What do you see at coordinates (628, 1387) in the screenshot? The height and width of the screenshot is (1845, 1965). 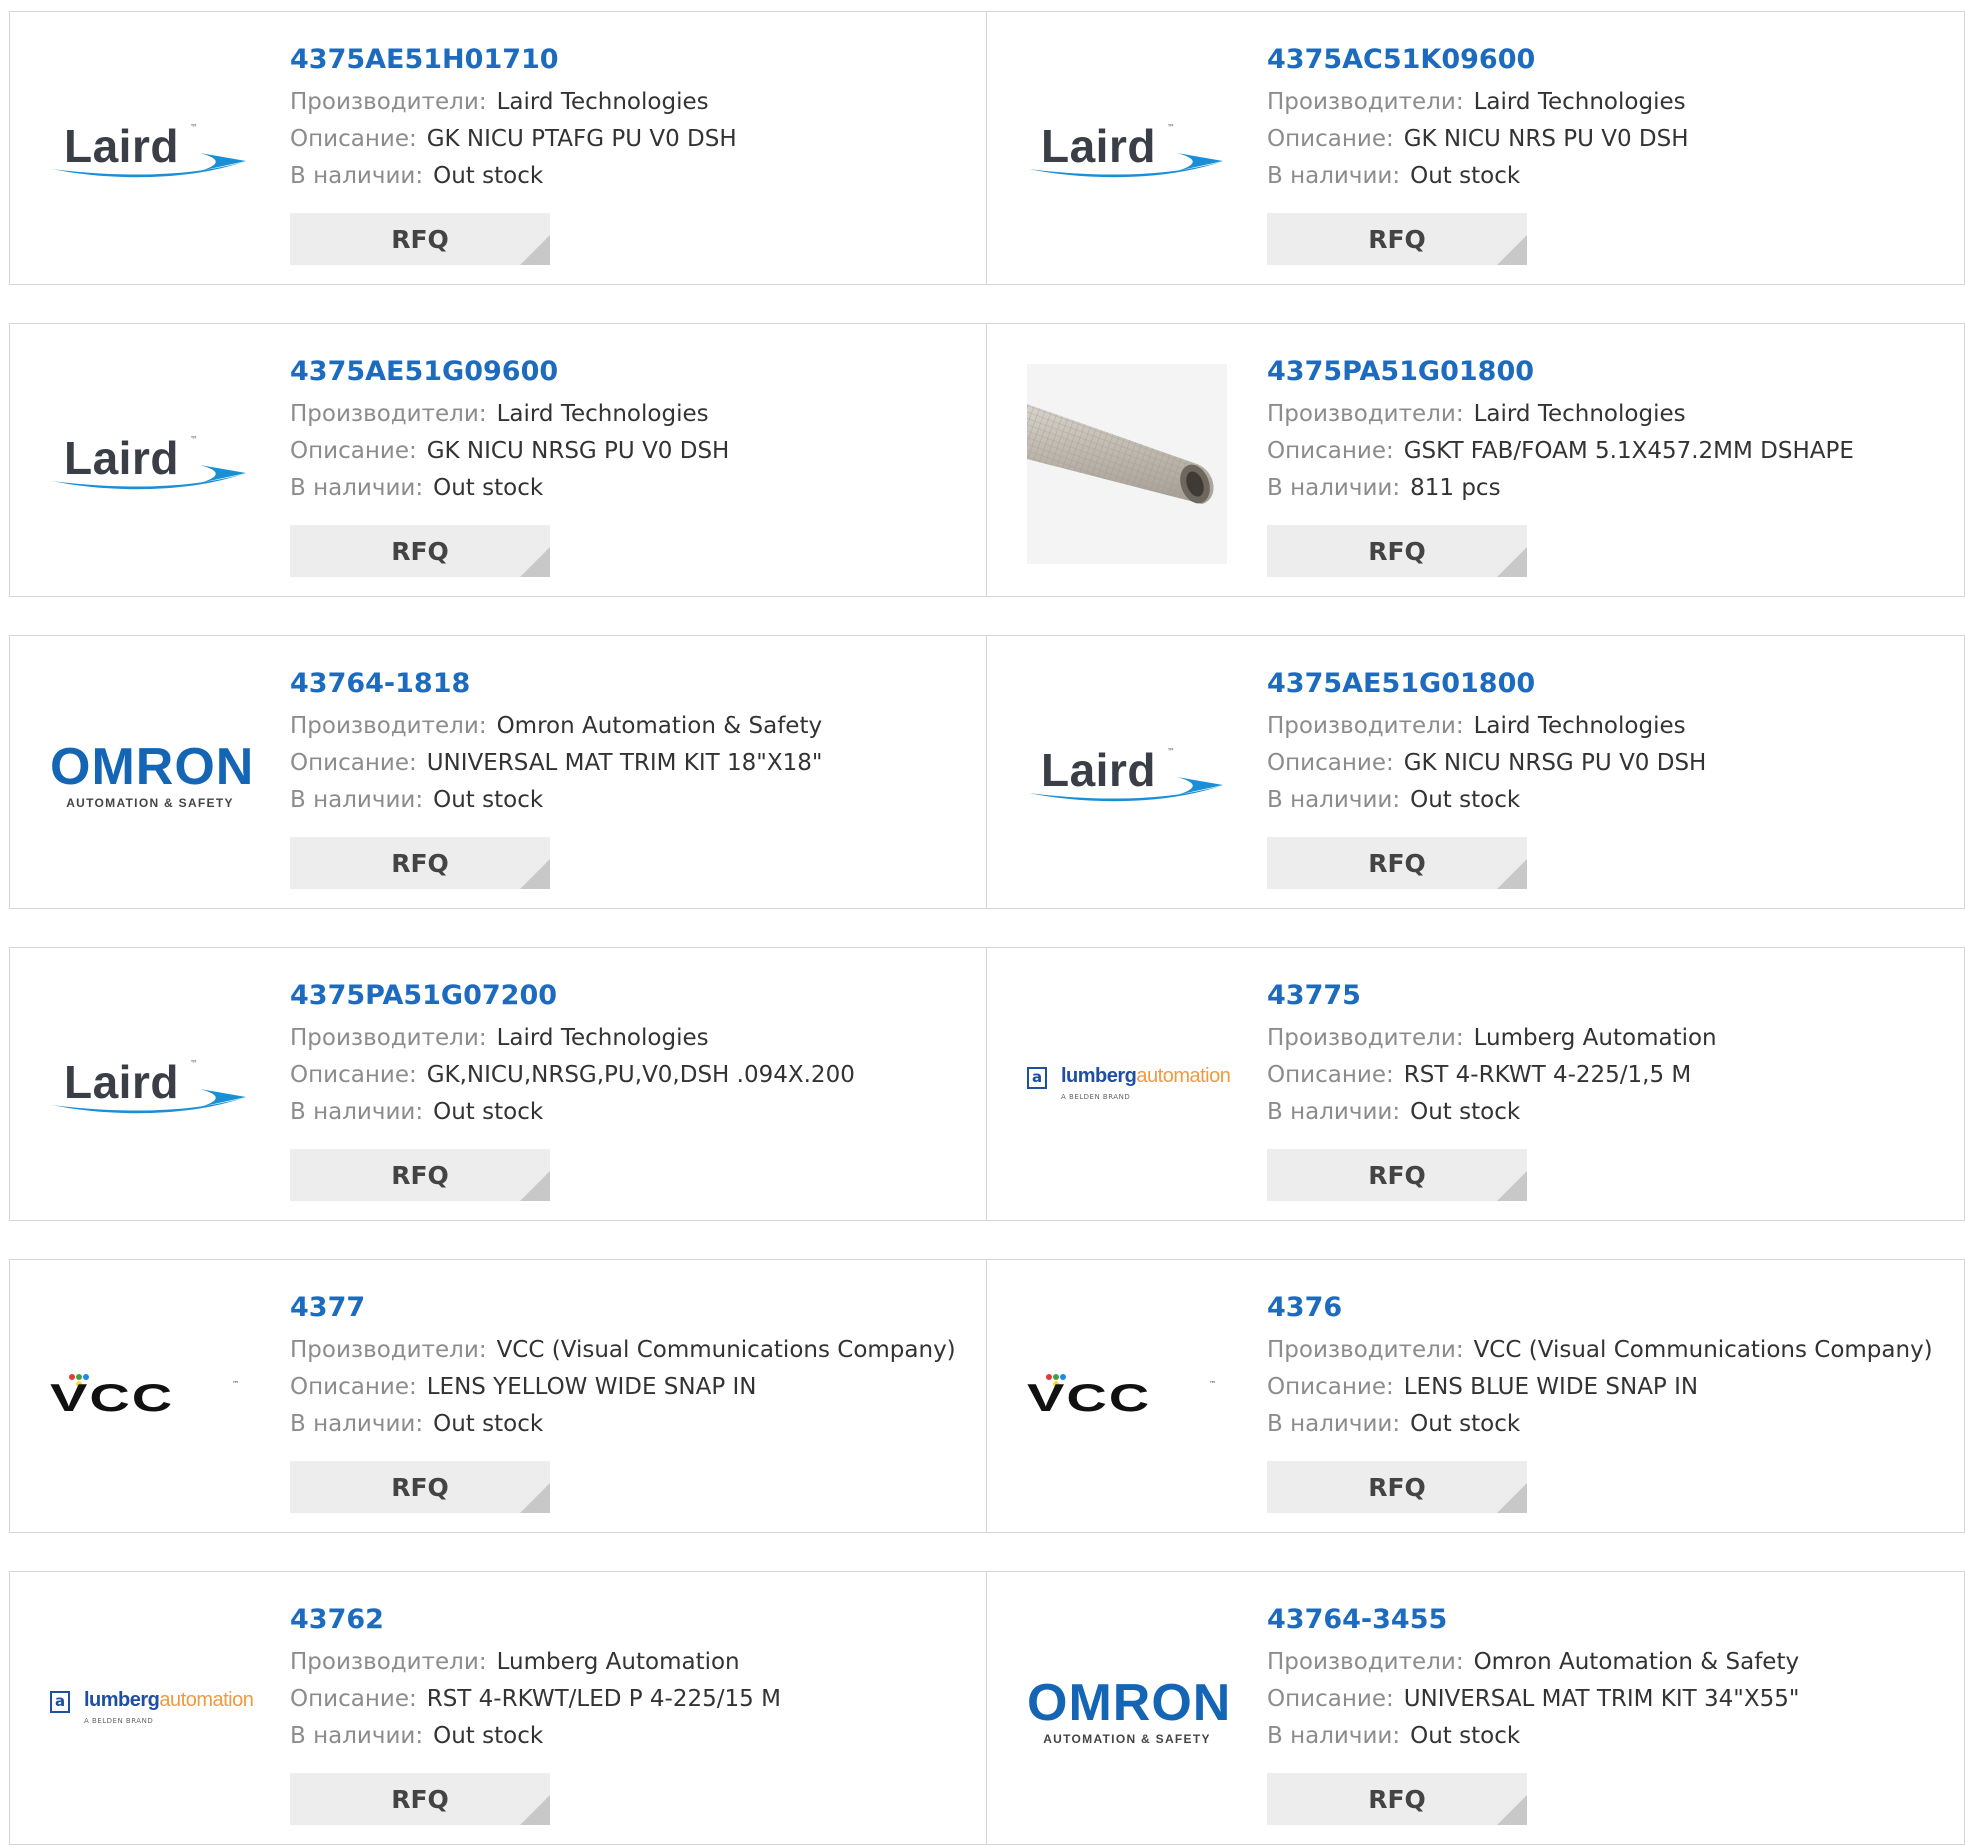 I see `description-line: Описание: LENS YELLOW WIDE SNAP IN` at bounding box center [628, 1387].